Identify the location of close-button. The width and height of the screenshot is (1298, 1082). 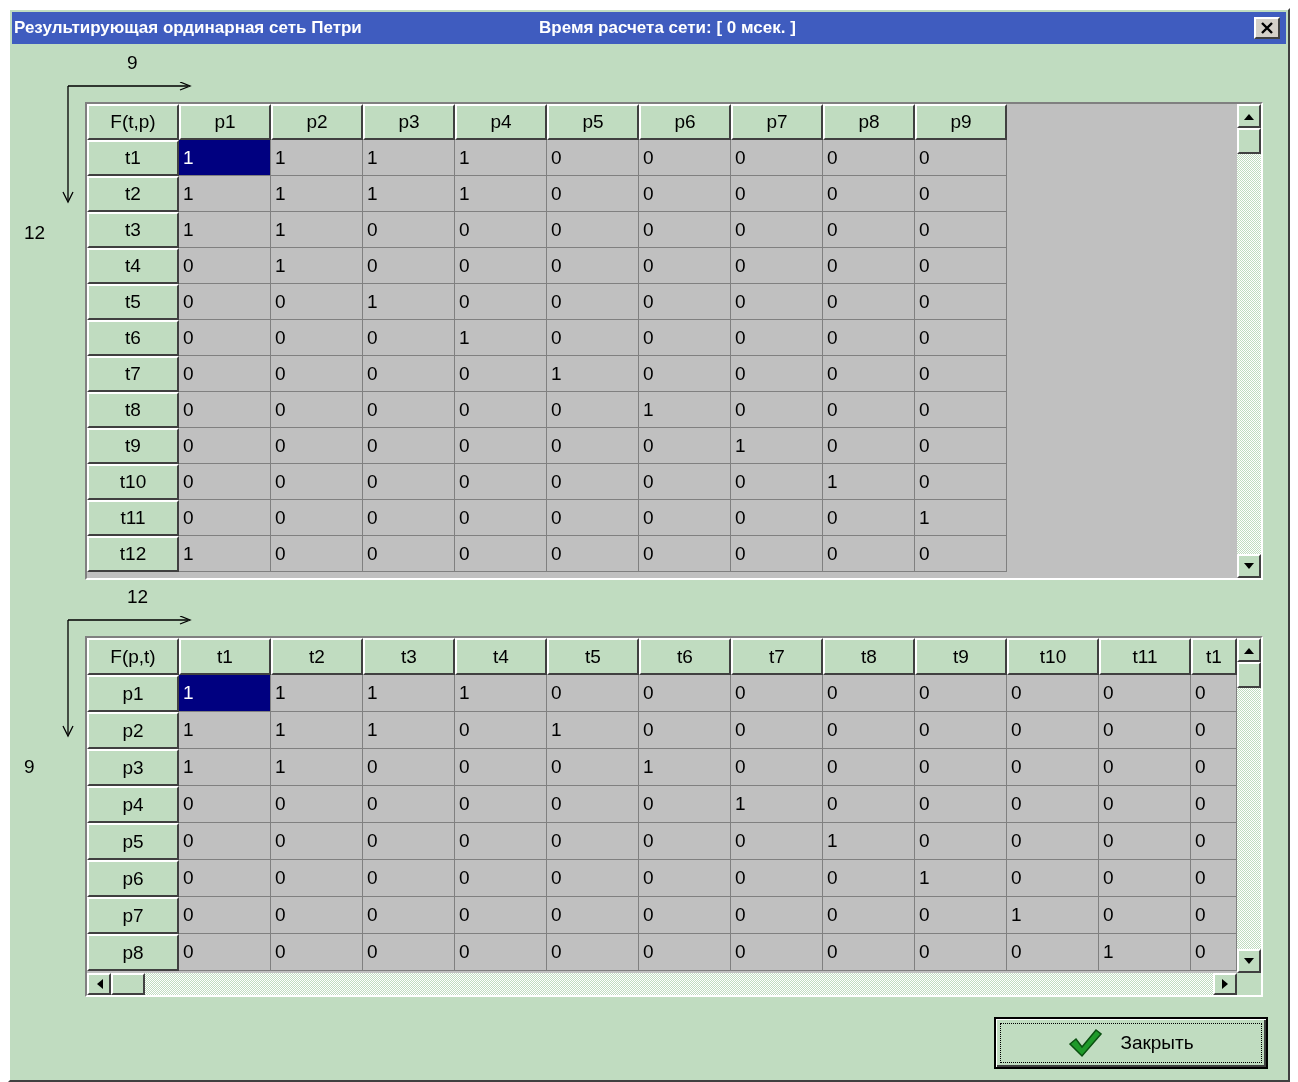
(1267, 28).